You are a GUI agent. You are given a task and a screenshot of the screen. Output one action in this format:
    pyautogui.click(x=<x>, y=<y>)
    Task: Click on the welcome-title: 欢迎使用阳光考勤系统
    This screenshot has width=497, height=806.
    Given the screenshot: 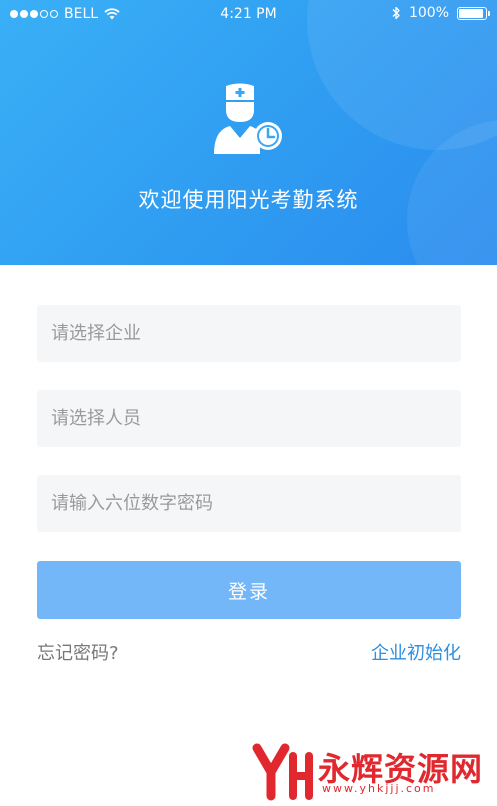 What is the action you would take?
    pyautogui.click(x=248, y=200)
    